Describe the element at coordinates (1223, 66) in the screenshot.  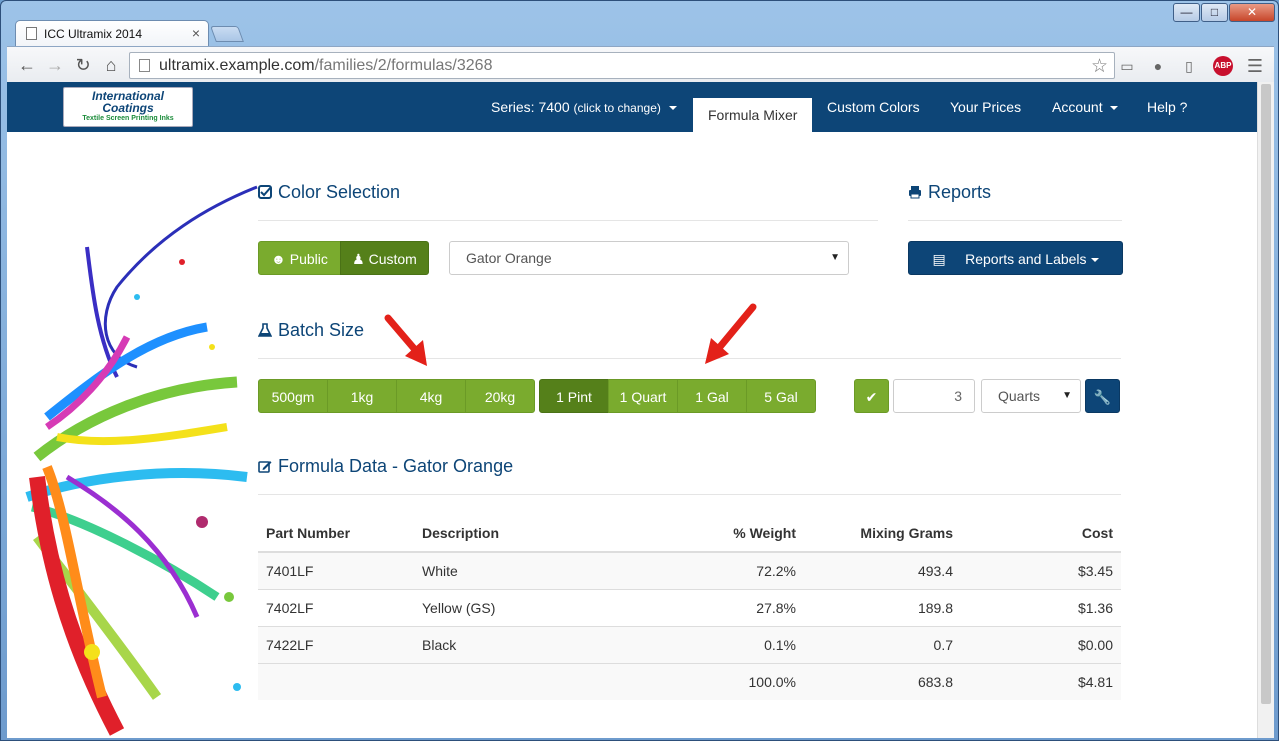
I see `adblock-icon: ABP` at that location.